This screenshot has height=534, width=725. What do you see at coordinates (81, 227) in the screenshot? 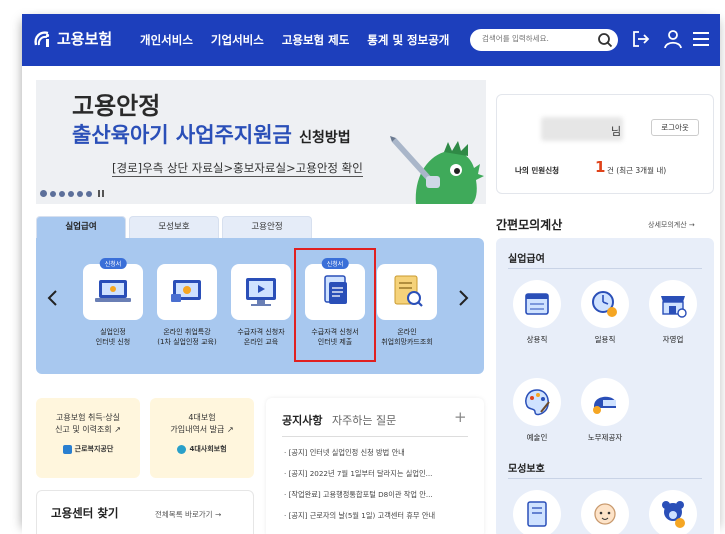
I see `tab-unemployment-benefit: 실업급여` at bounding box center [81, 227].